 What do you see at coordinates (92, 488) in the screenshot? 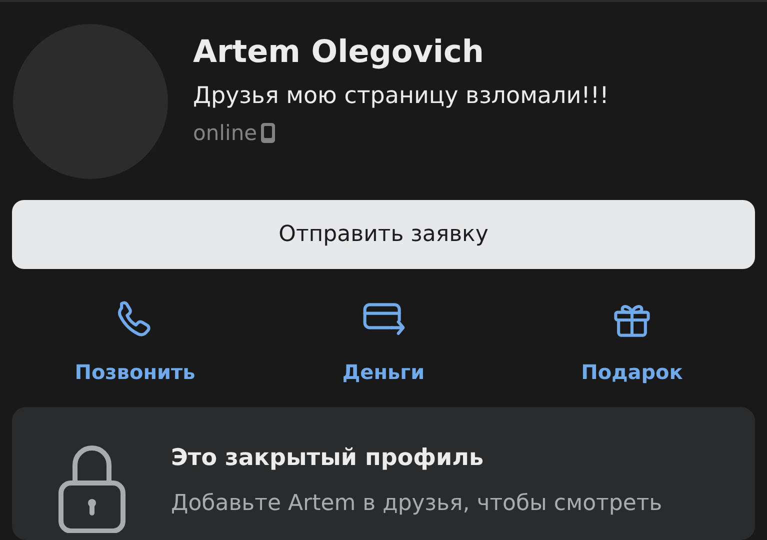
I see `lock-icon` at bounding box center [92, 488].